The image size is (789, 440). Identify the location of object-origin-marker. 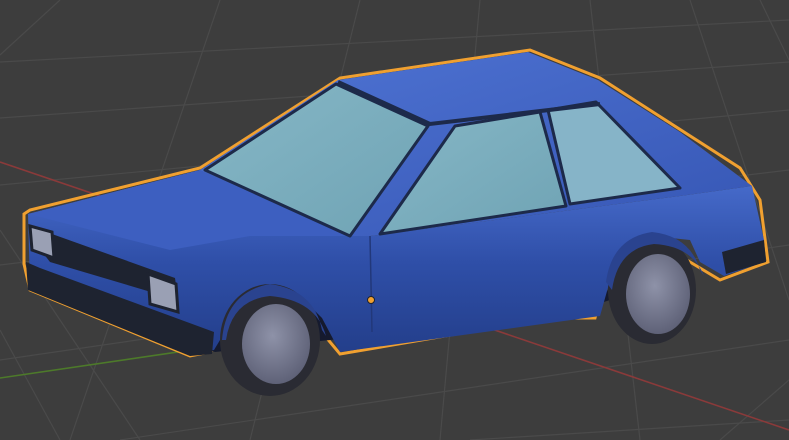
(371, 300).